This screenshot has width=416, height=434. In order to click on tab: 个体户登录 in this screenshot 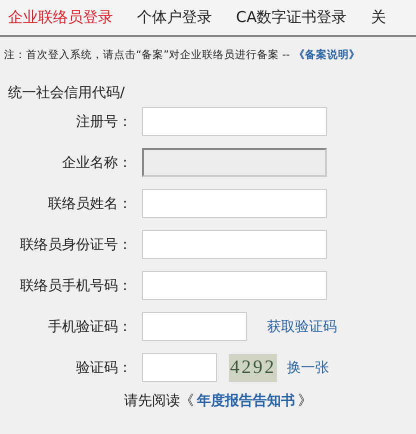, I will do `click(174, 20)`.